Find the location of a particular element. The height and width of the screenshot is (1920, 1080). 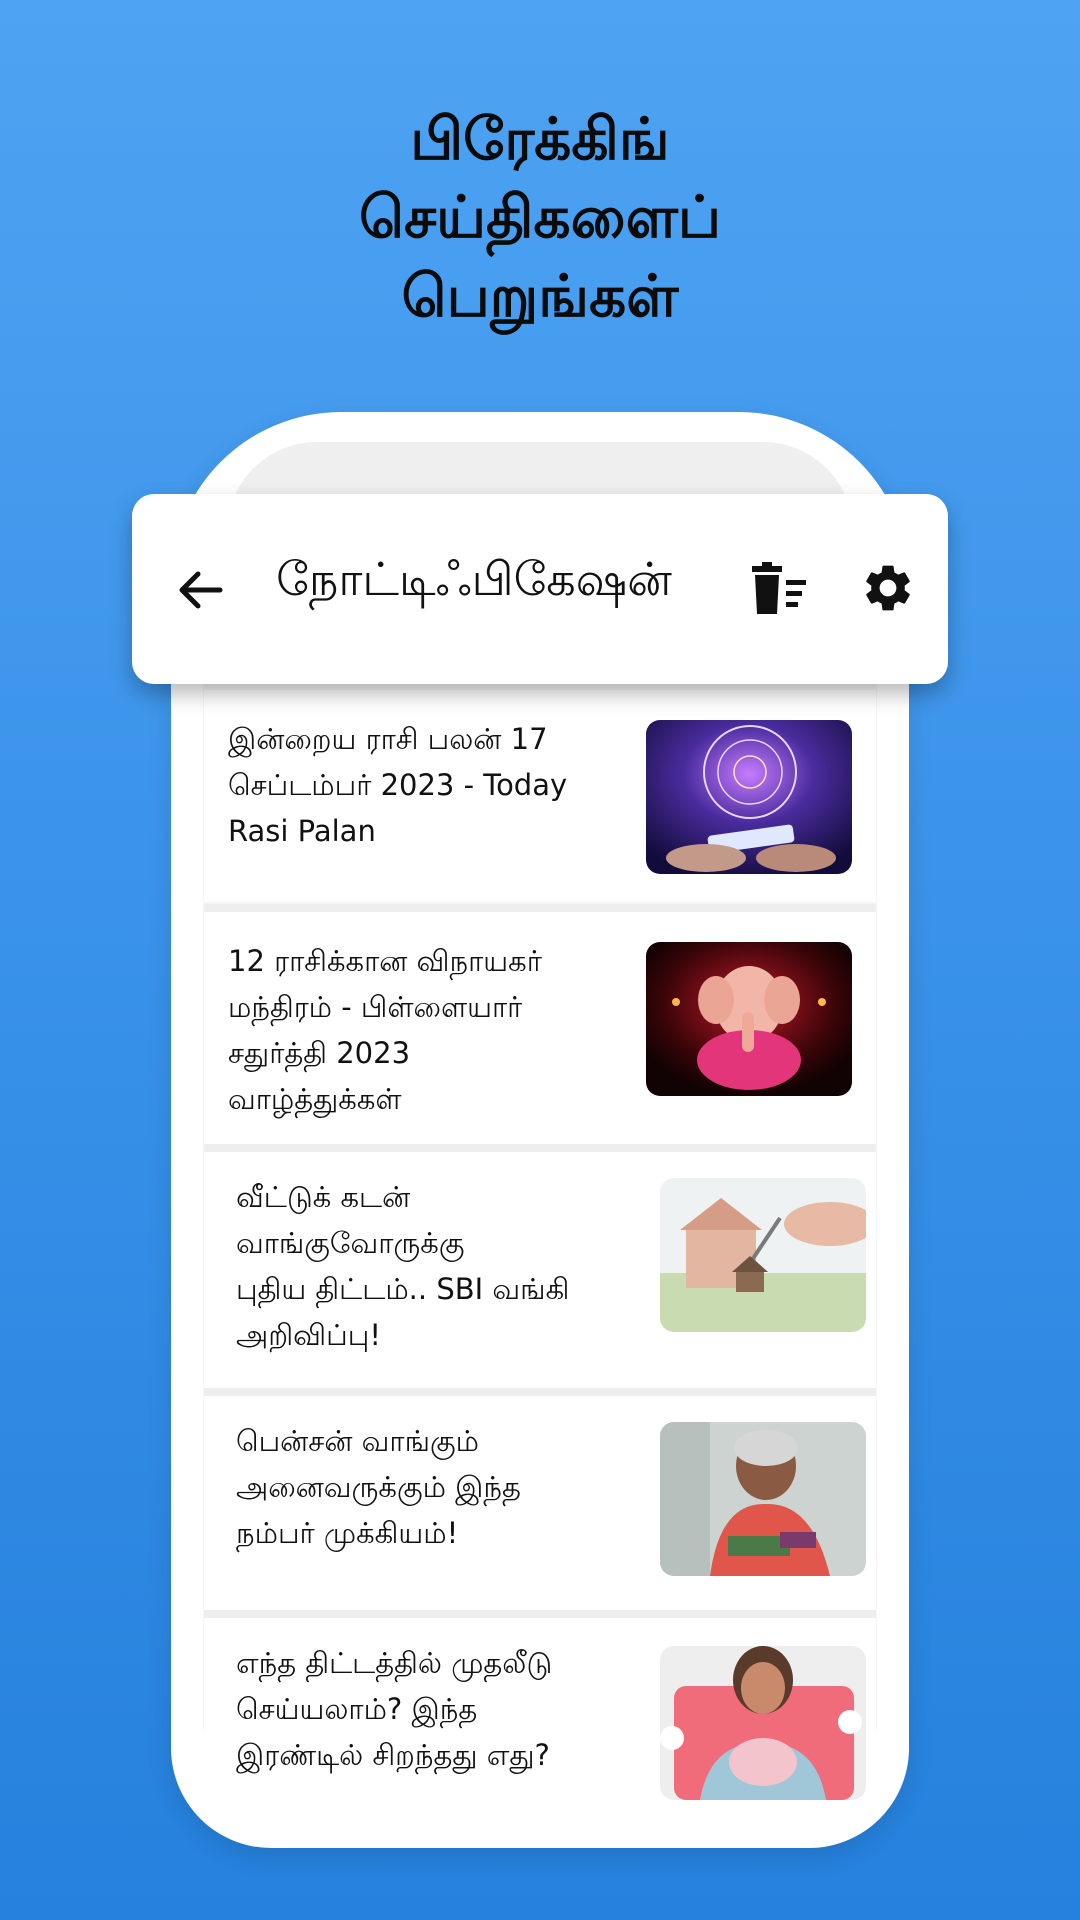

elderly-woman-money-image is located at coordinates (763, 1499).